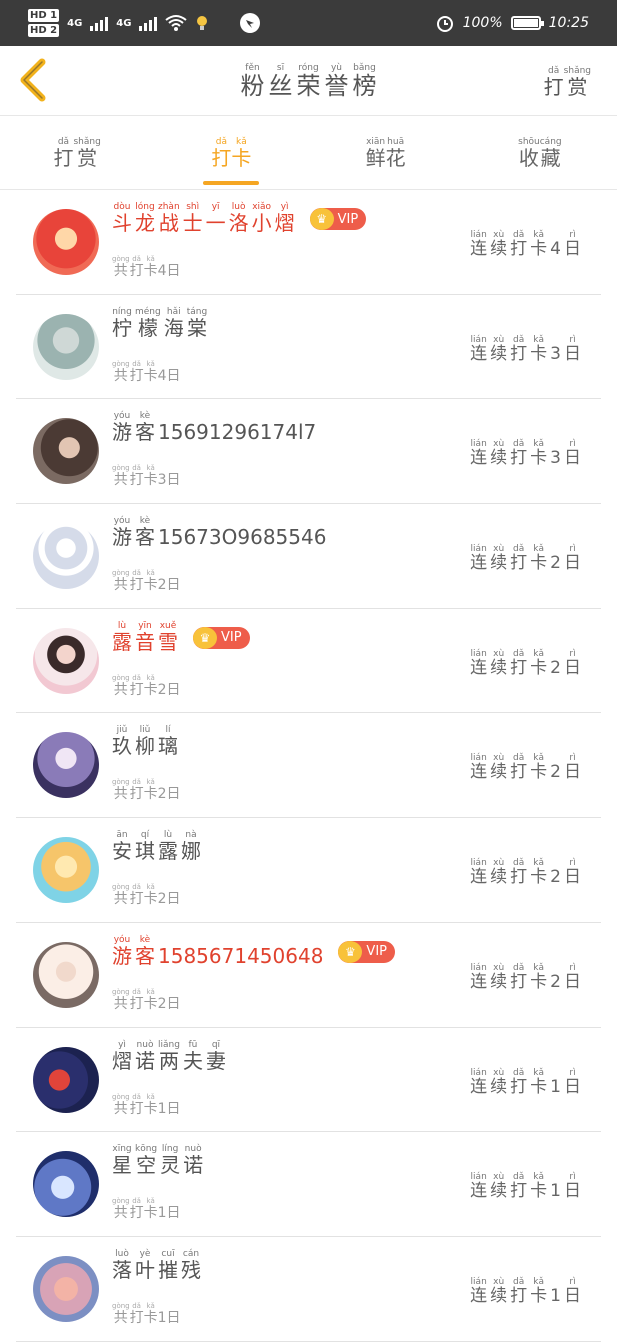 The height and width of the screenshot is (1342, 617). What do you see at coordinates (205, 637) in the screenshot?
I see `crown-icon: ♛` at bounding box center [205, 637].